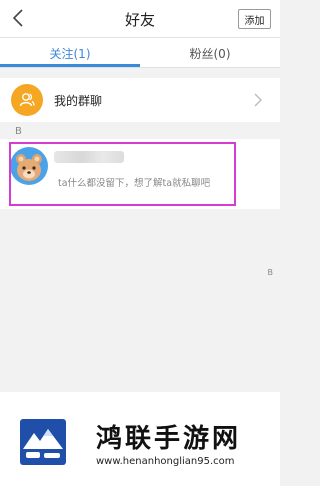 The height and width of the screenshot is (486, 320). Describe the element at coordinates (210, 53) in the screenshot. I see `tab-followers: 粉丝(0)` at that location.